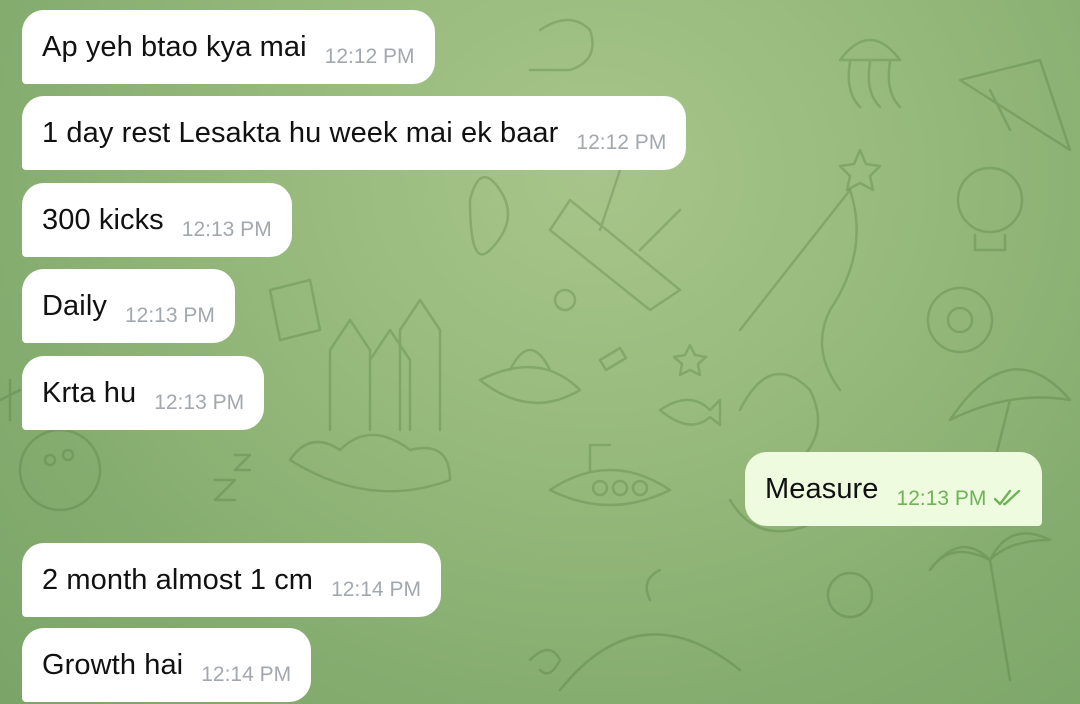 This screenshot has width=1080, height=704. Describe the element at coordinates (74, 305) in the screenshot. I see `message-text: Daily` at that location.